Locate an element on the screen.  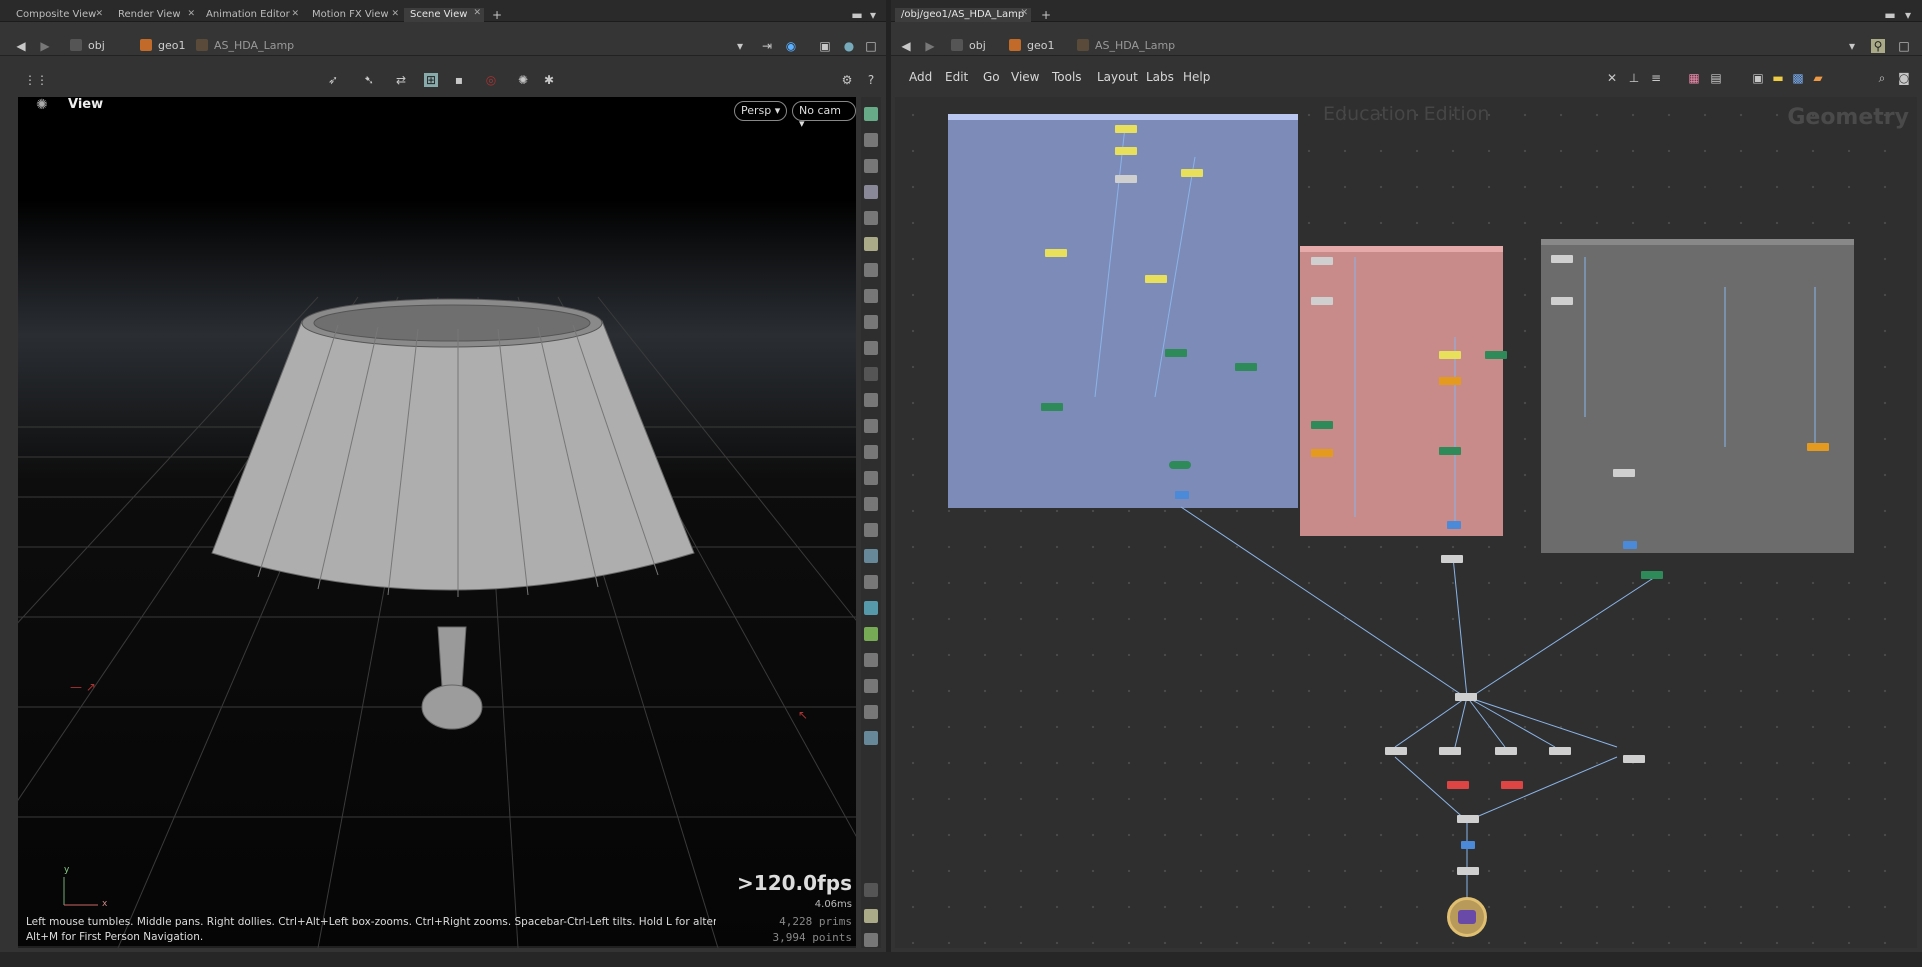
info-icon is located at coordinates (871, 890).